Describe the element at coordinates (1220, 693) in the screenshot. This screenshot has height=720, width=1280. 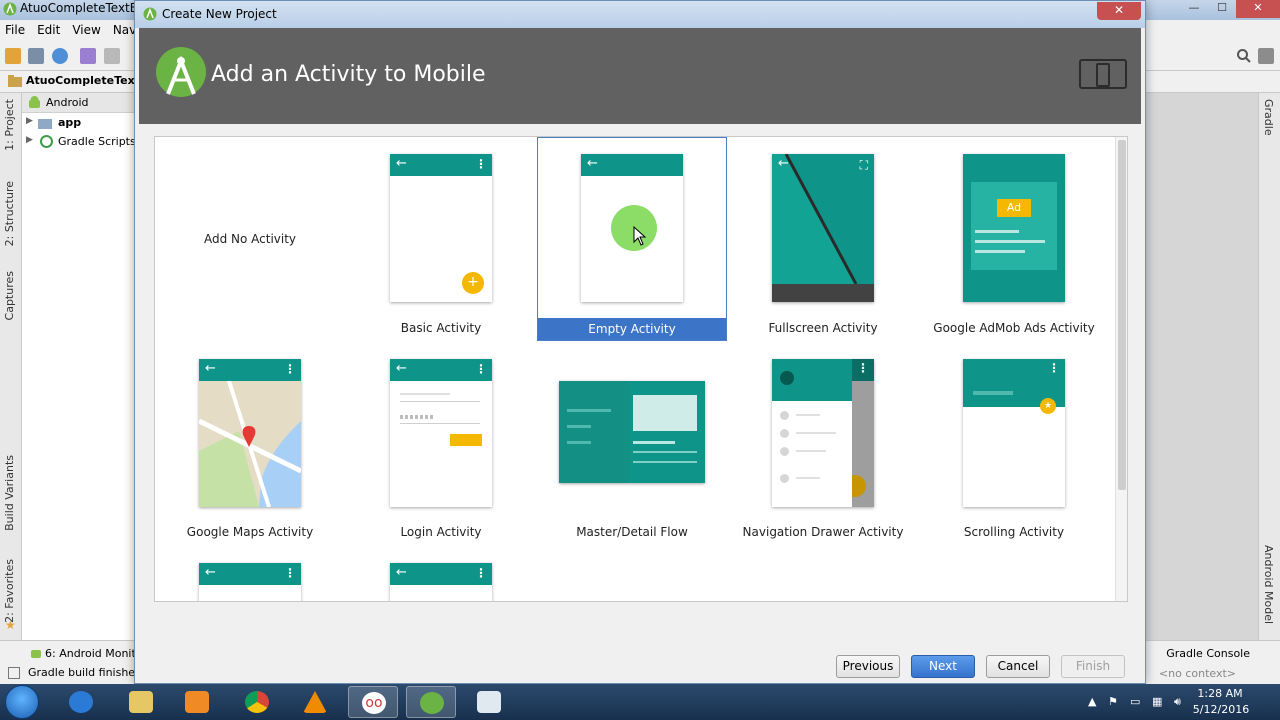
I see `clock-time: 1:28 AM` at that location.